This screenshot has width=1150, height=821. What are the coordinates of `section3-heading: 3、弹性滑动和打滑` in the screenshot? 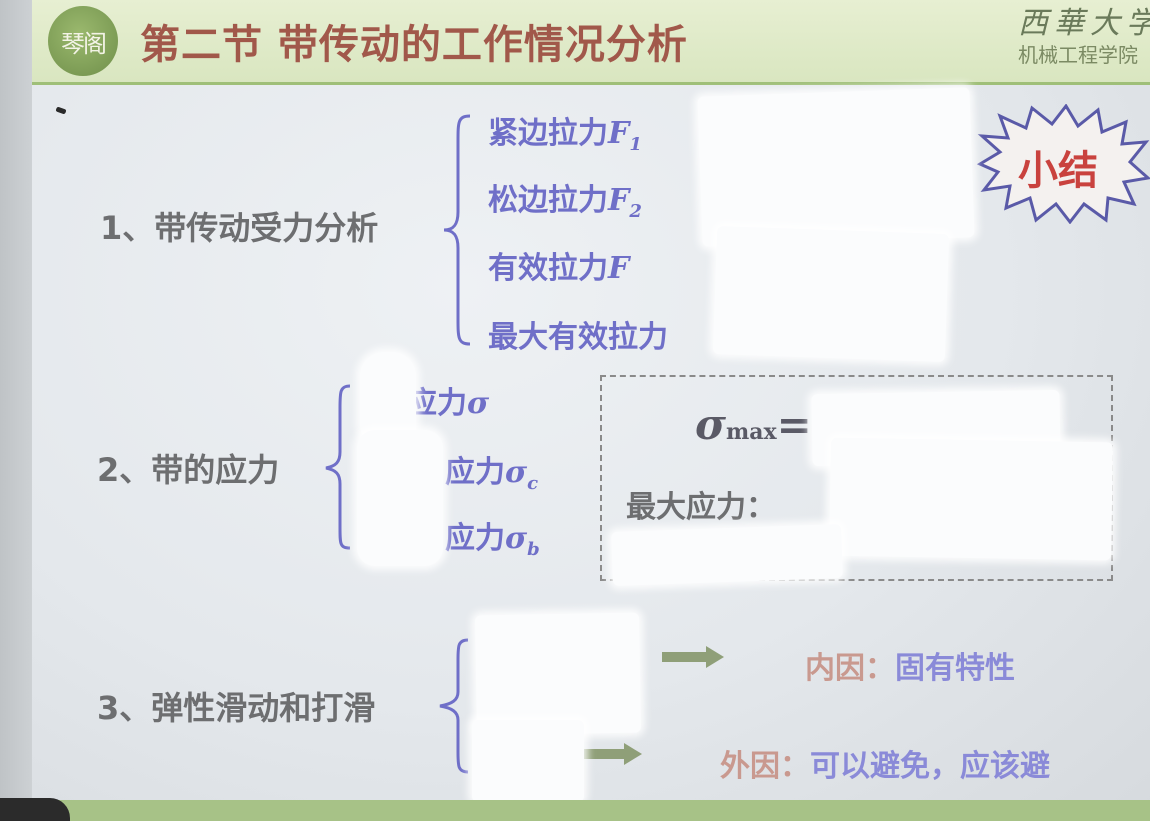 It's located at (236, 708).